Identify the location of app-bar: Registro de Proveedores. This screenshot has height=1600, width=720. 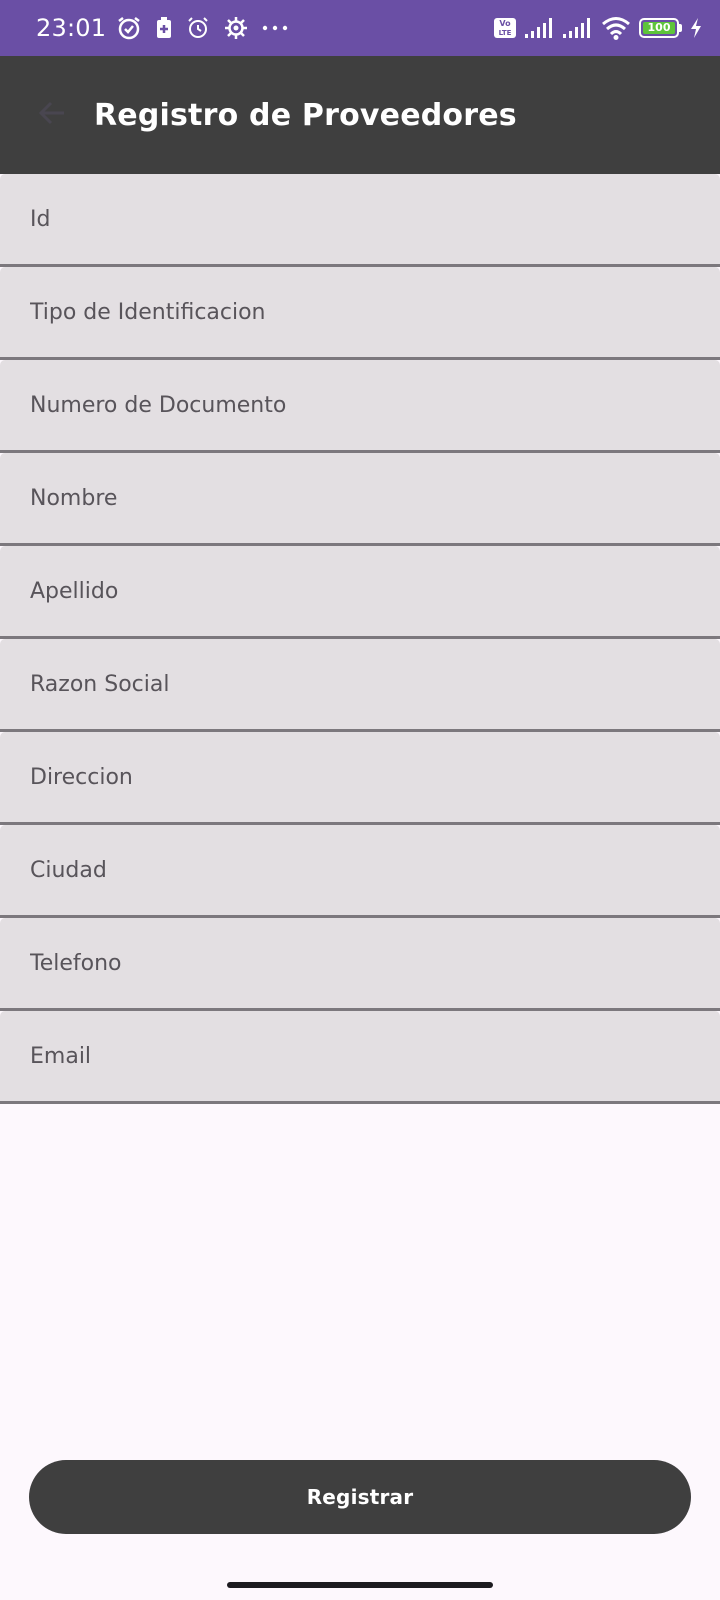
(360, 115).